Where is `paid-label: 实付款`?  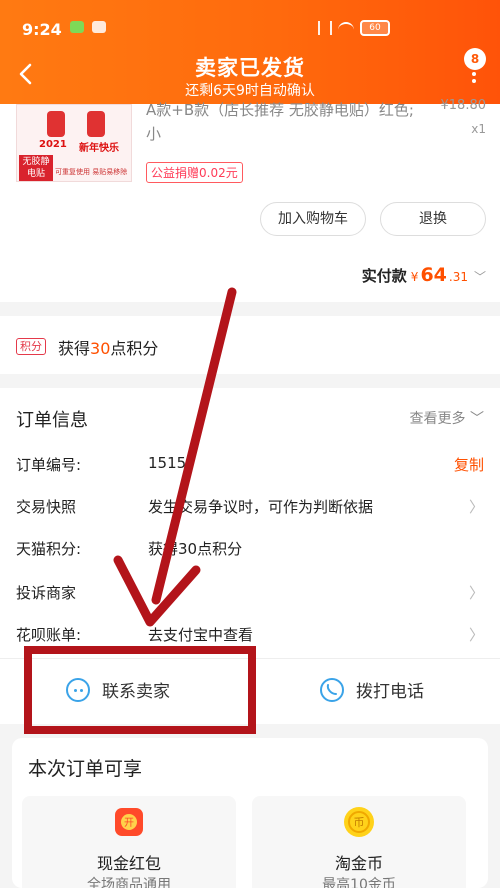 paid-label: 实付款 is located at coordinates (384, 276).